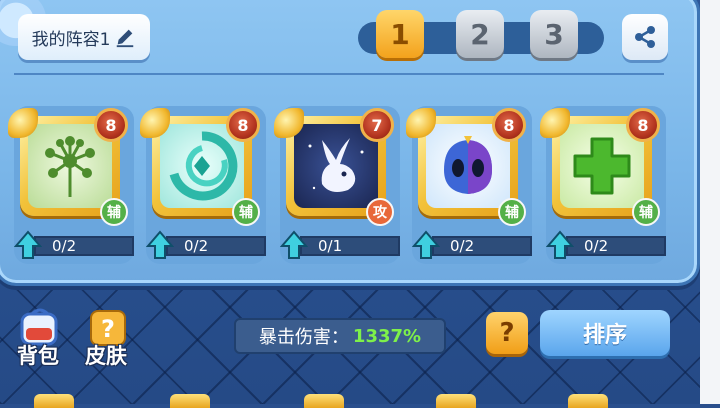 The width and height of the screenshot is (720, 408). What do you see at coordinates (350, 246) in the screenshot?
I see `upgrade-progress: 0/1` at bounding box center [350, 246].